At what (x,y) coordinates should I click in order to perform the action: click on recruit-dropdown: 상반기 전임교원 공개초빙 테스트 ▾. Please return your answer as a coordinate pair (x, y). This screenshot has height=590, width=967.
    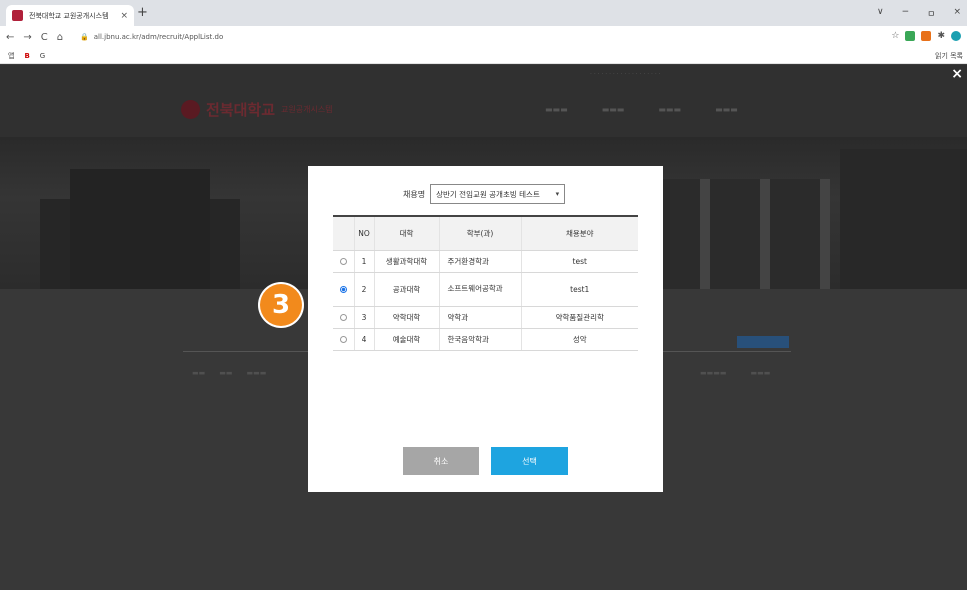
    Looking at the image, I should click on (498, 194).